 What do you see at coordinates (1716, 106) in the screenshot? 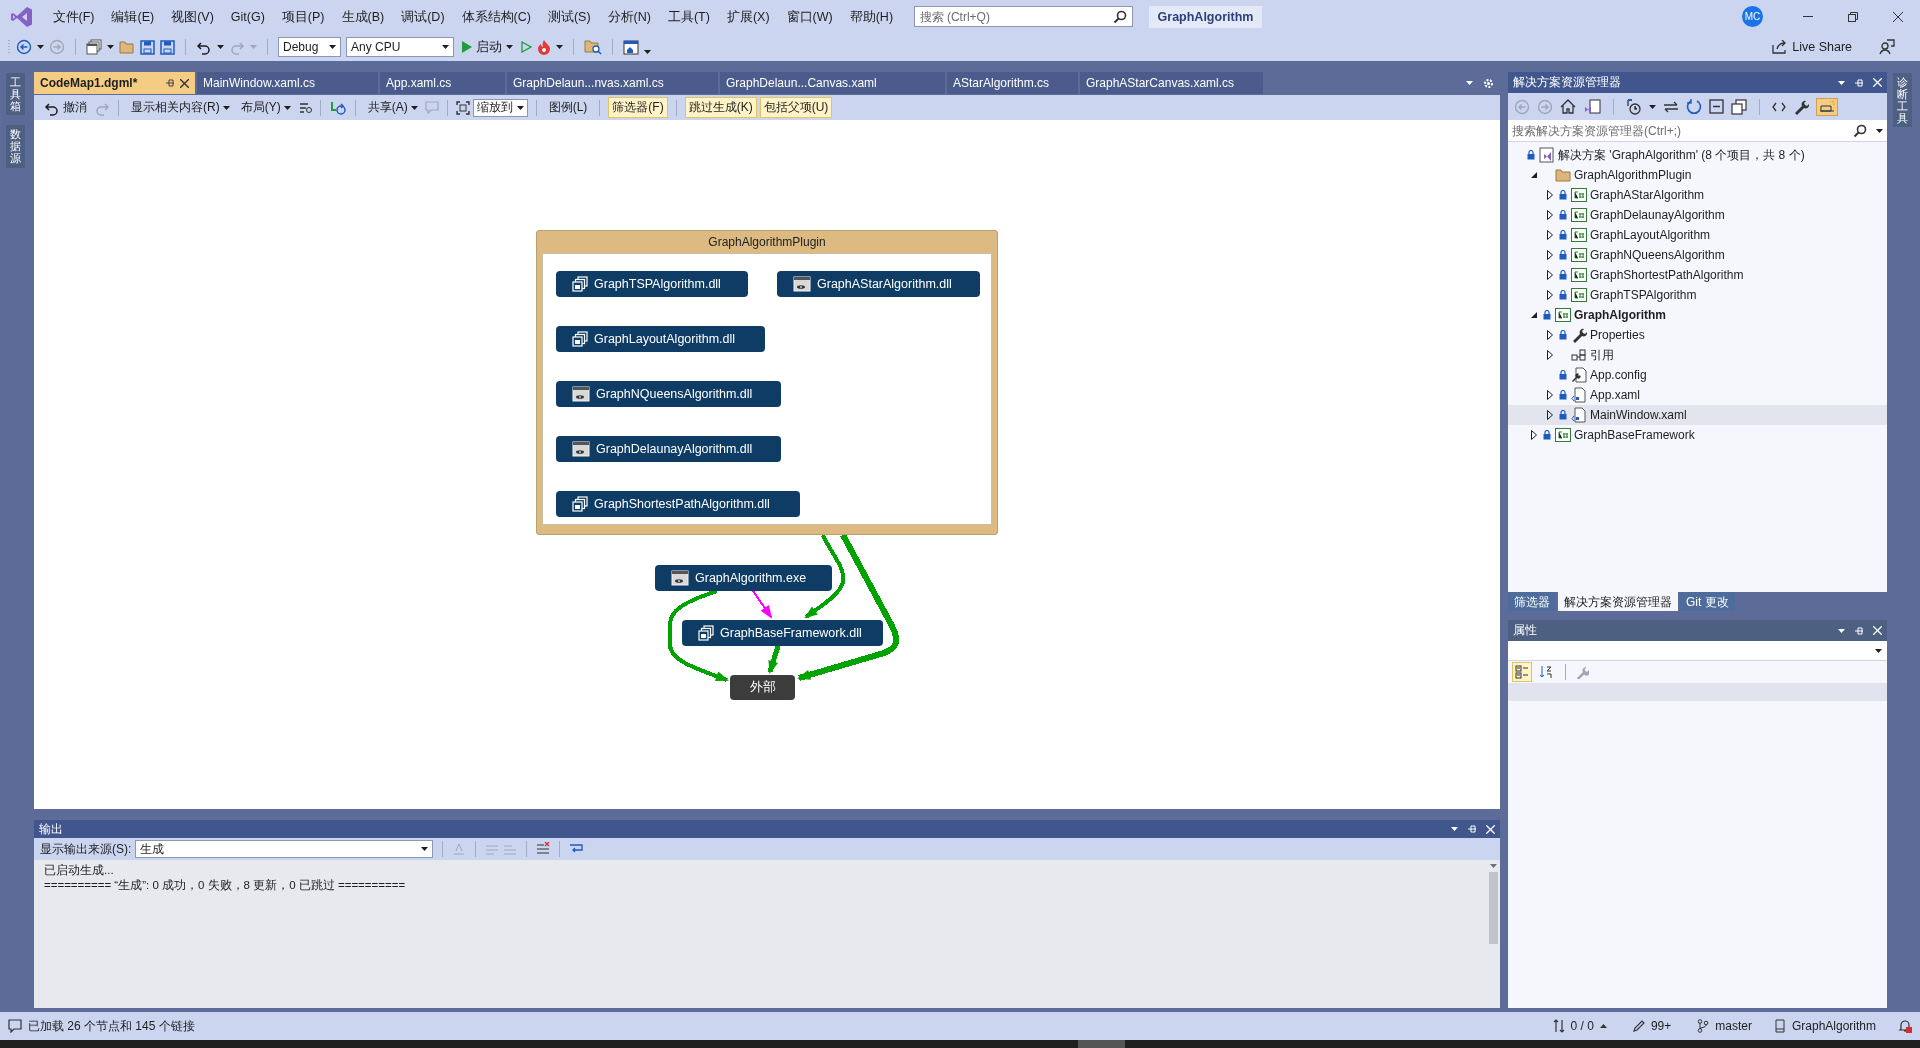
I see `collapse-all-icon` at bounding box center [1716, 106].